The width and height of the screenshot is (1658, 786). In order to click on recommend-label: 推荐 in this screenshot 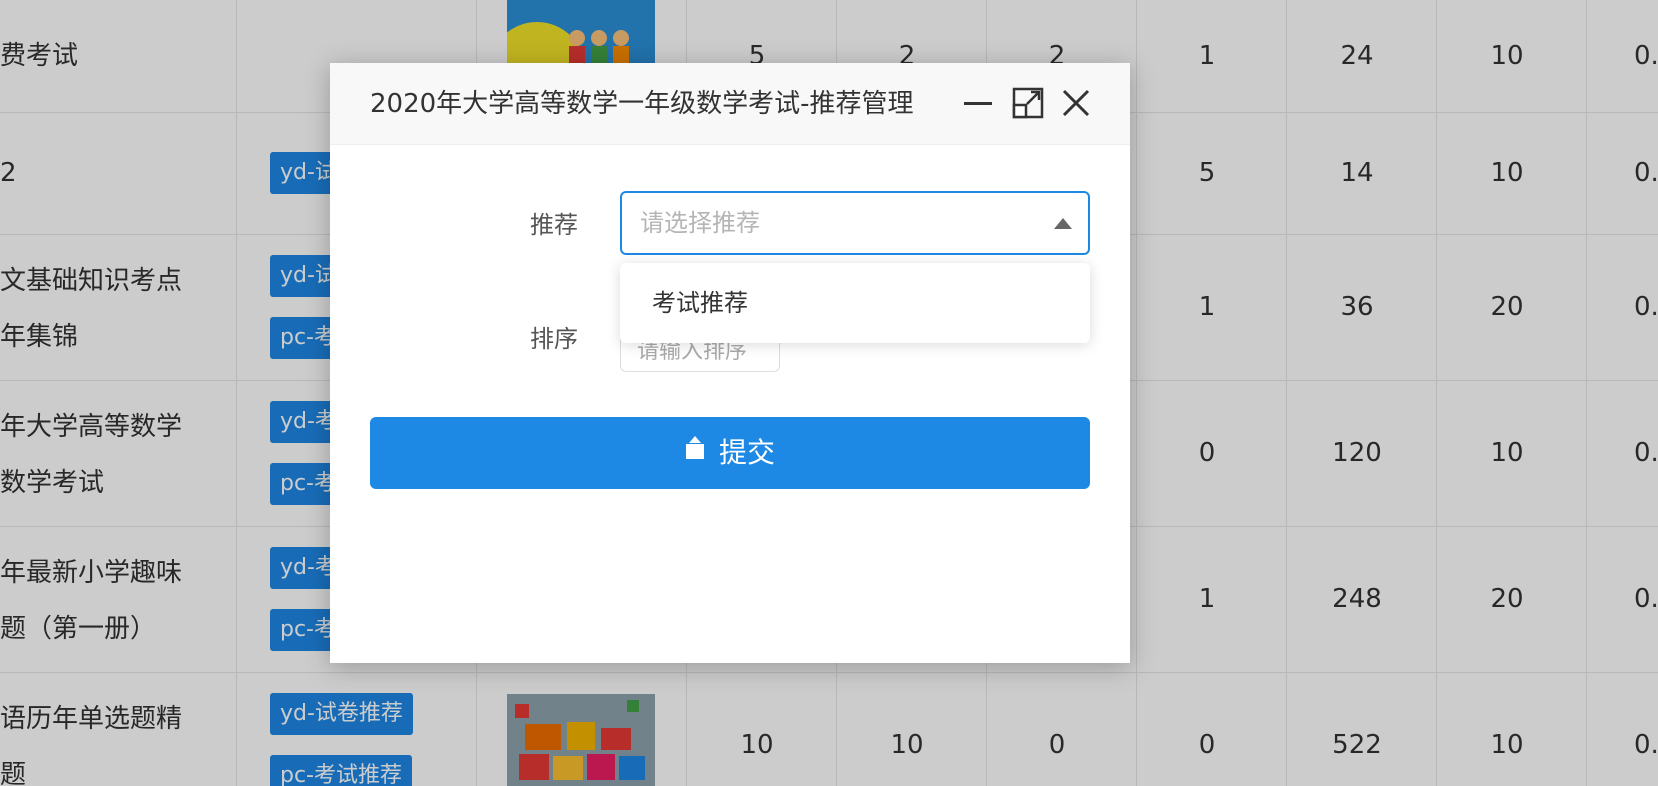, I will do `click(554, 225)`.